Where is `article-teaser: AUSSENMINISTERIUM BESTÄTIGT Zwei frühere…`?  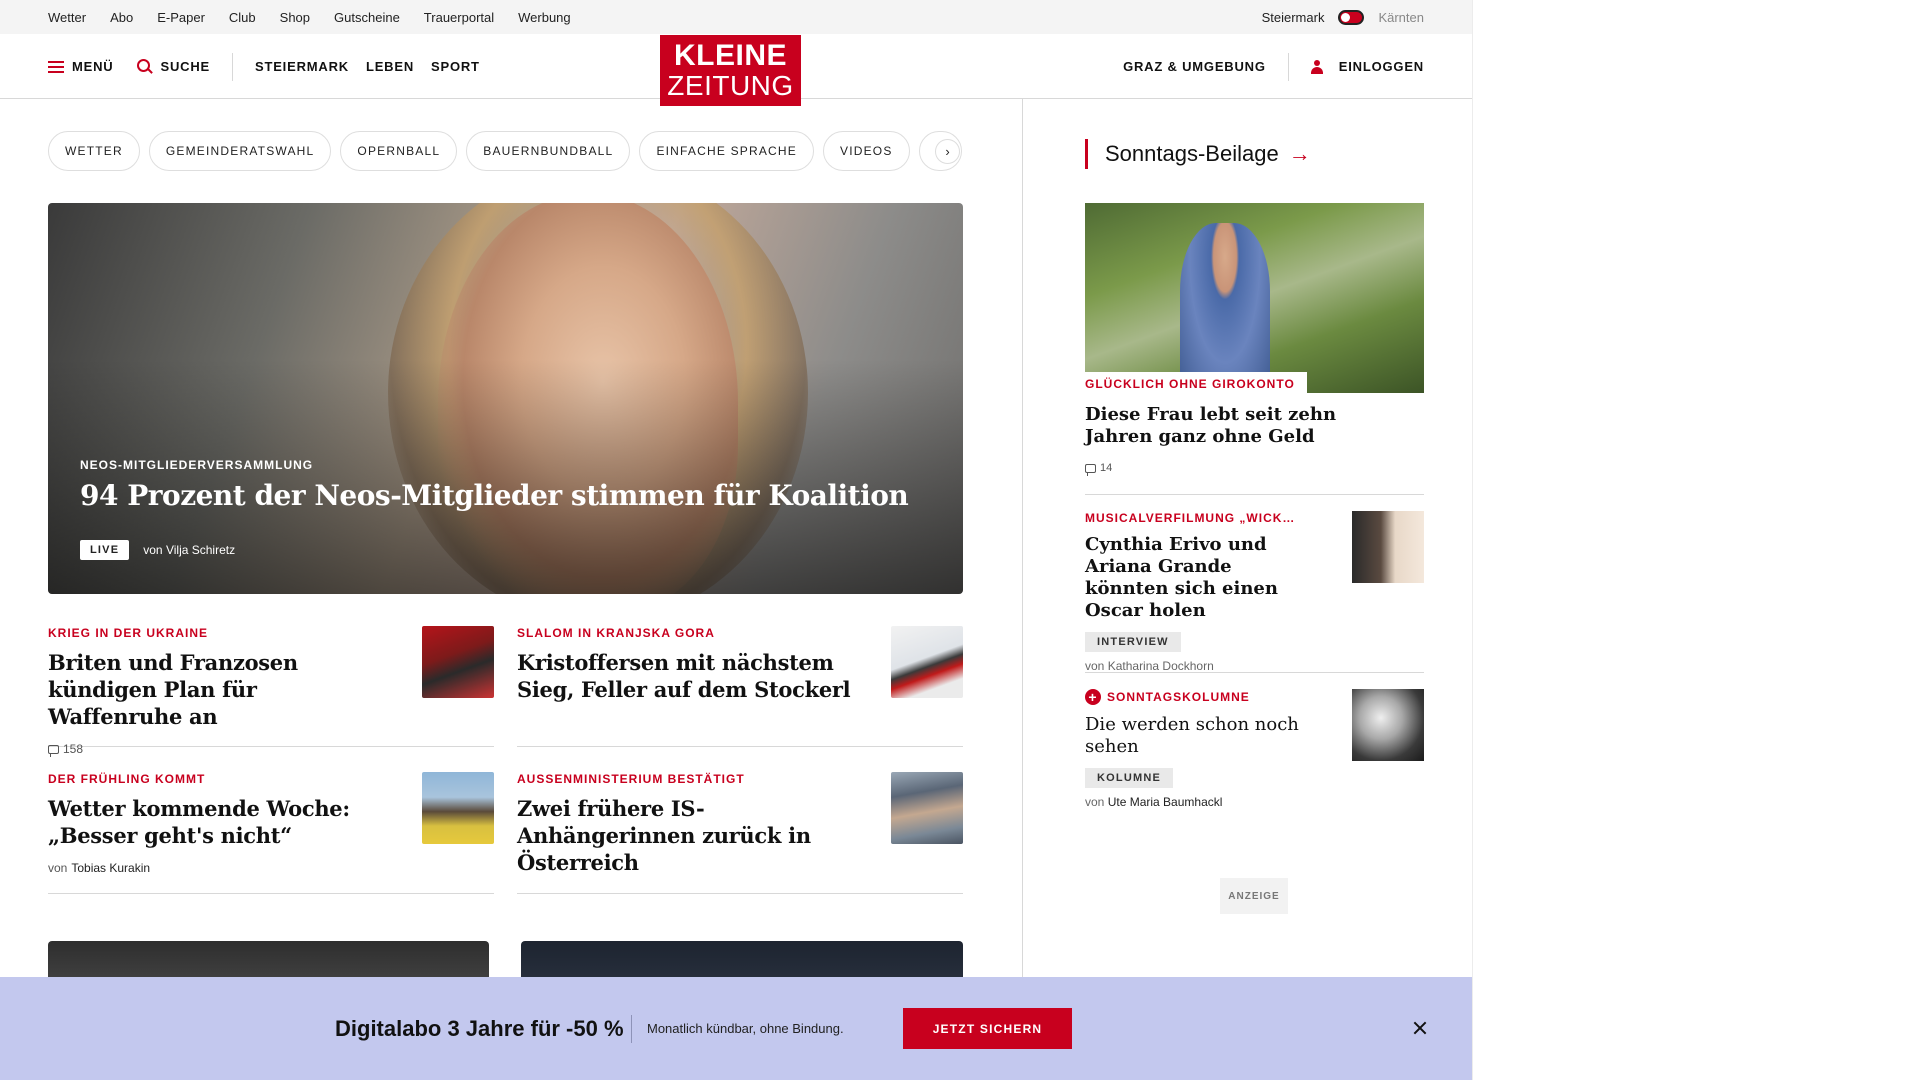
article-teaser: AUSSENMINISTERIUM BESTÄTIGT Zwei frühere… is located at coordinates (740, 833).